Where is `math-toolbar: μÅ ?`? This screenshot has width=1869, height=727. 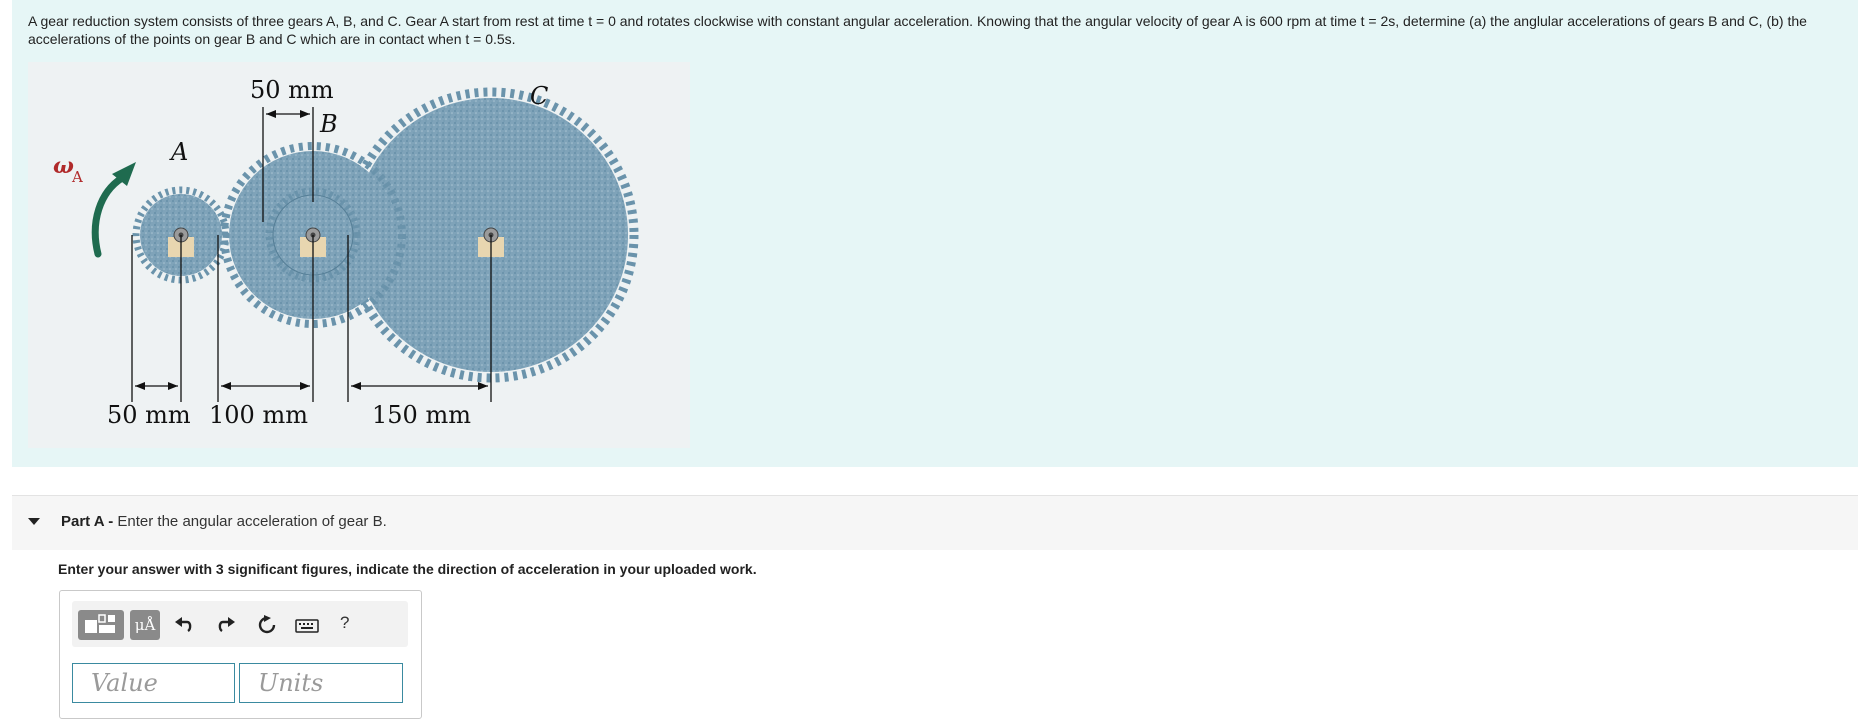 math-toolbar: μÅ ? is located at coordinates (240, 624).